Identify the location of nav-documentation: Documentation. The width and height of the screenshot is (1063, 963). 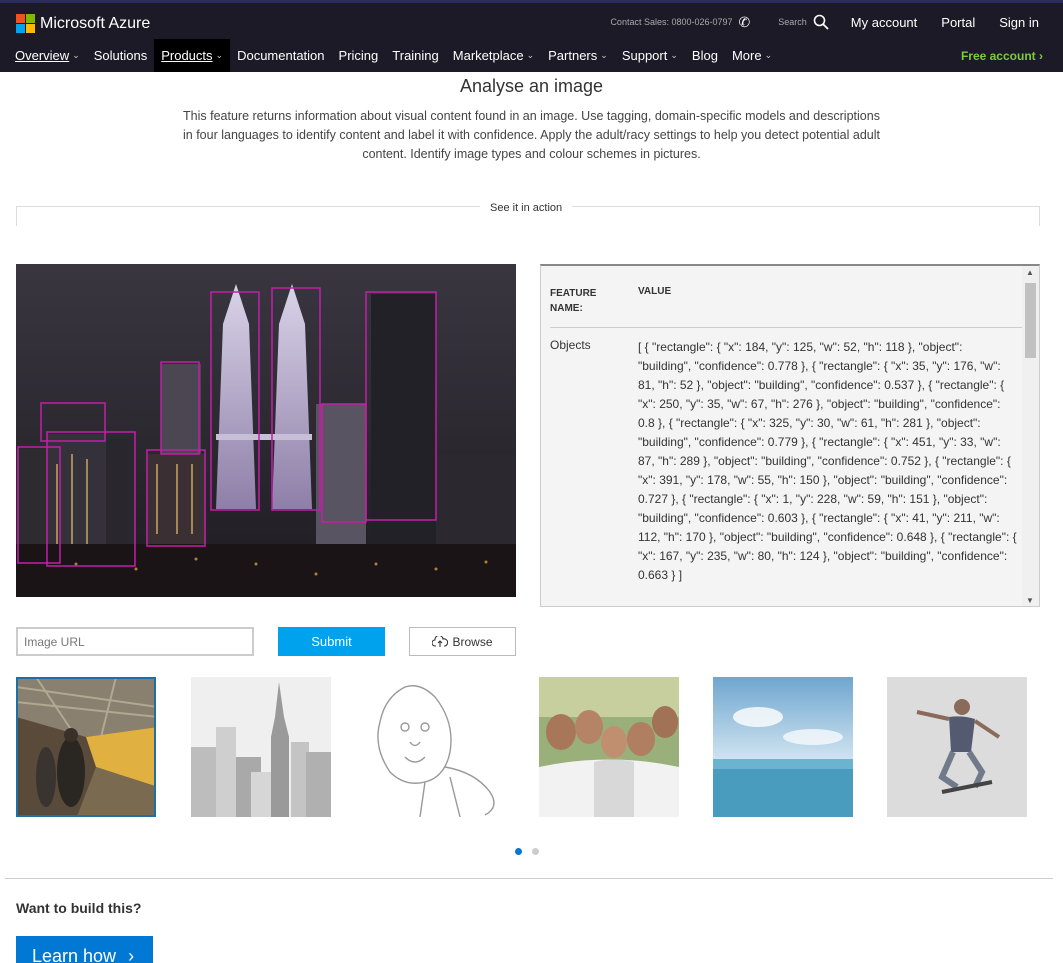
(280, 55).